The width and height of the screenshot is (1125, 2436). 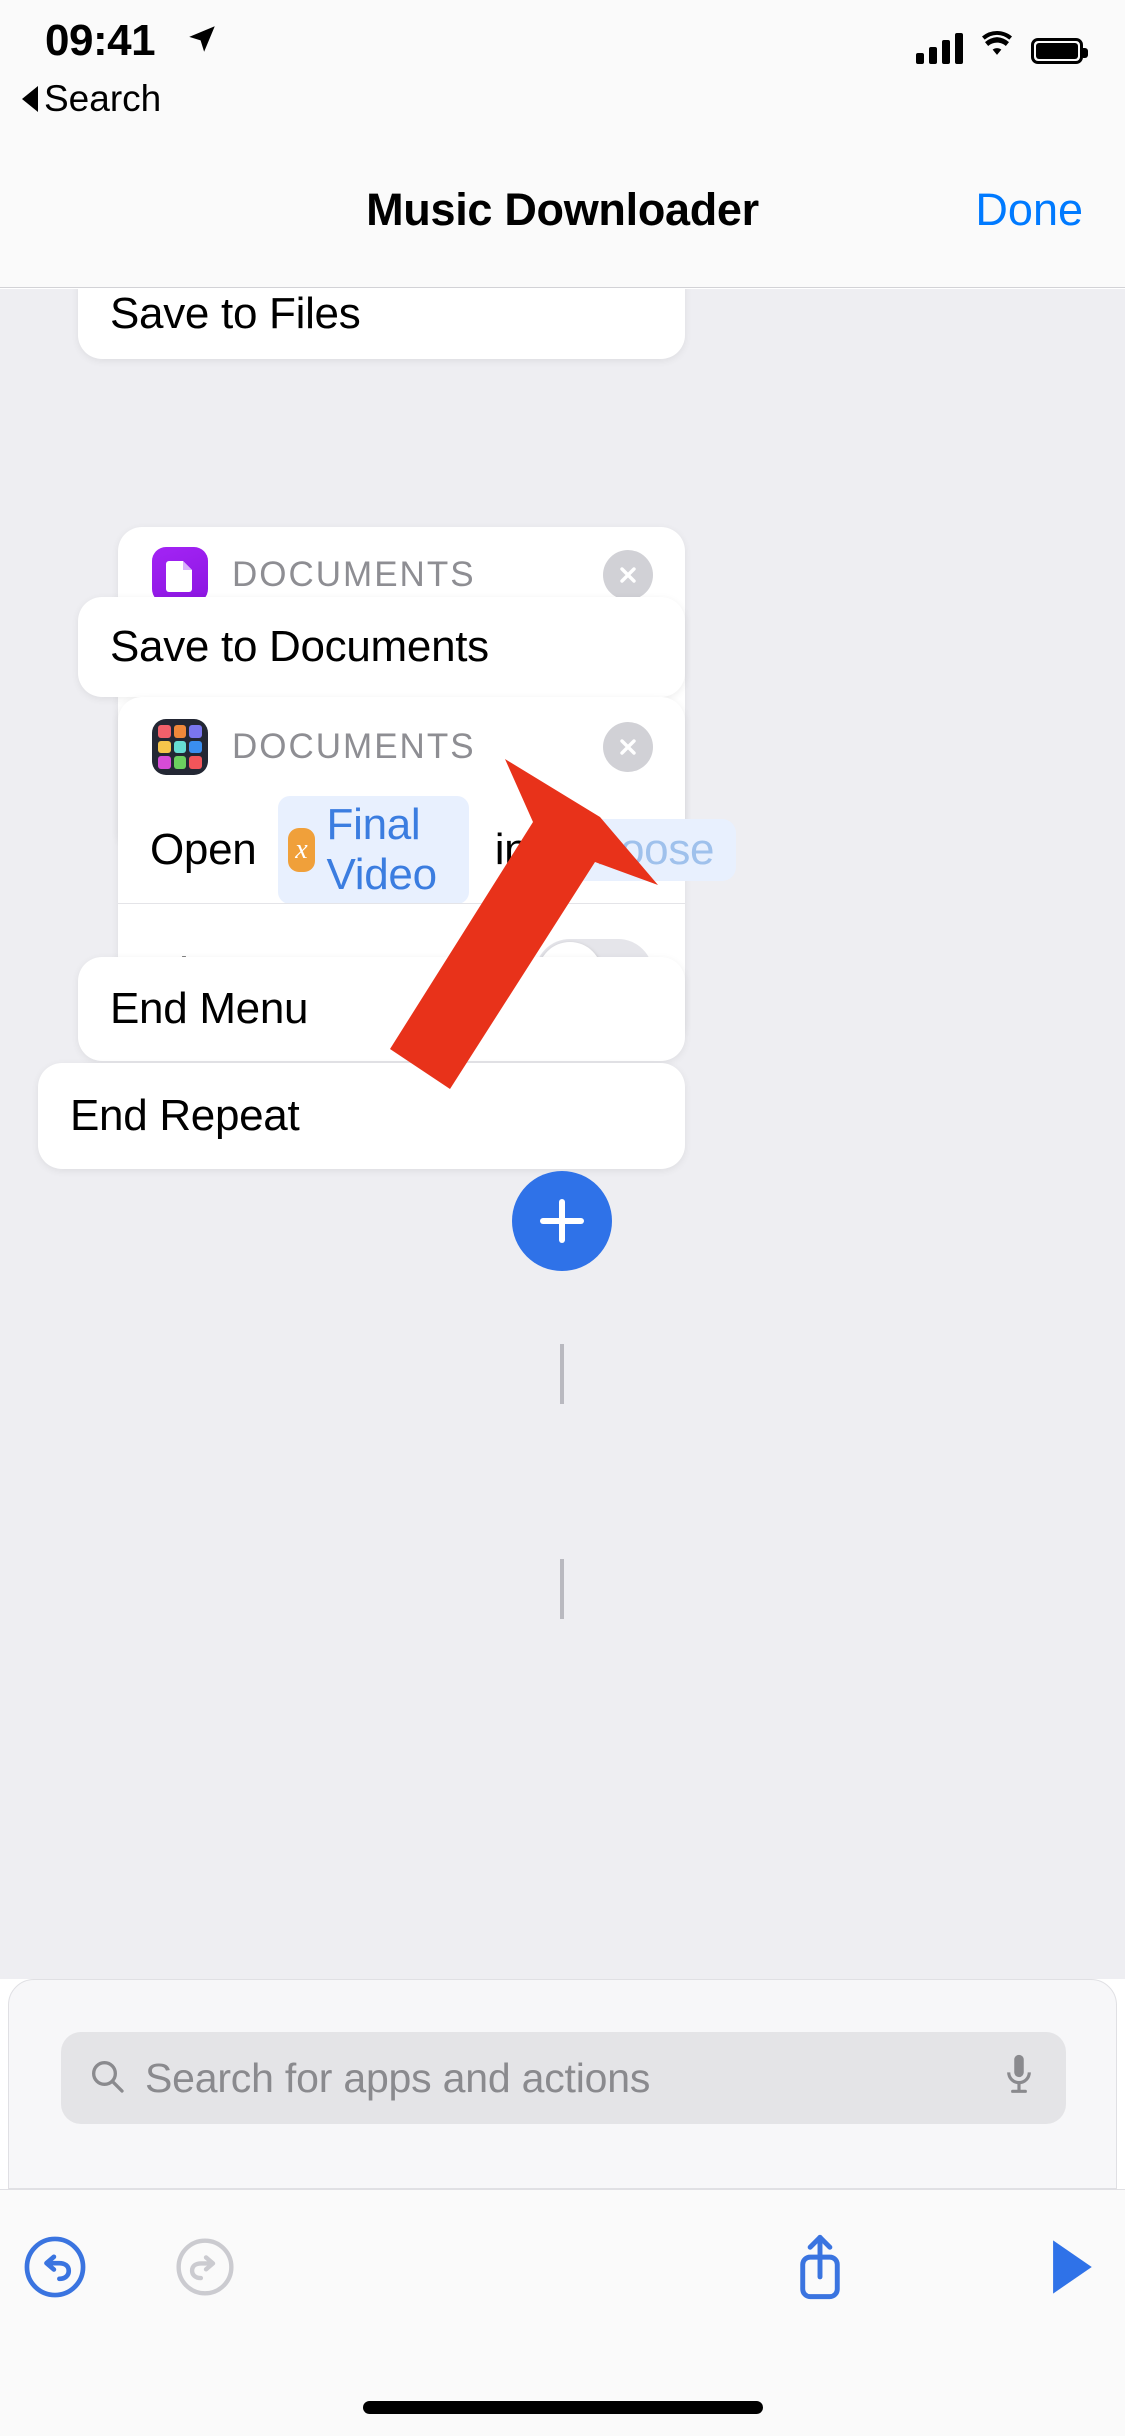 I want to click on back-triangle-icon, so click(x=30, y=99).